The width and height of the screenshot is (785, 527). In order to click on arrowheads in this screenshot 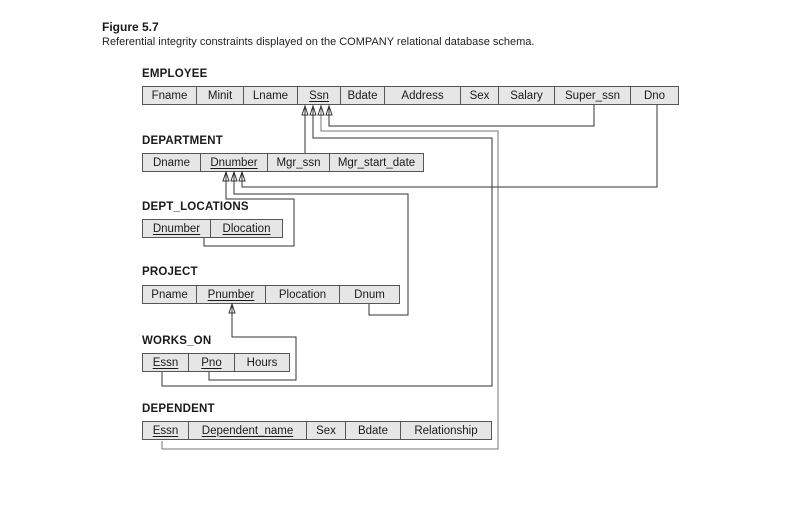, I will do `click(277, 209)`.